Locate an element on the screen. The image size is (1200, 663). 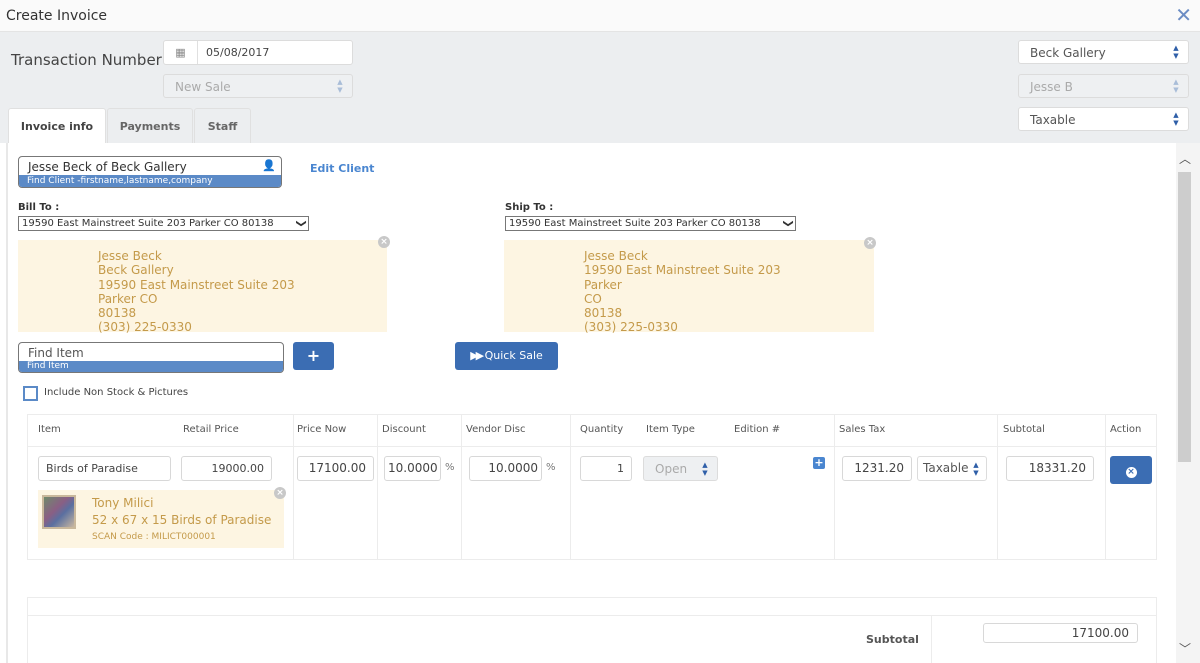
calendar-icon: ▦ is located at coordinates (181, 52).